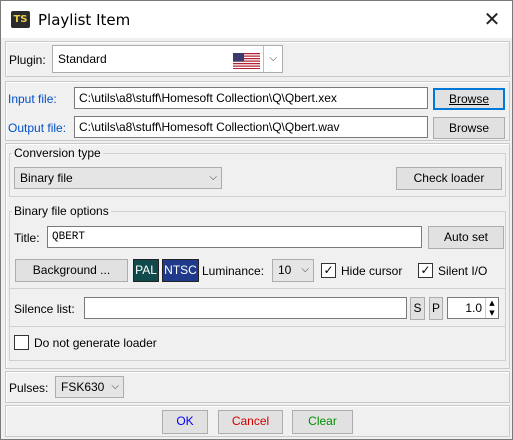  I want to click on input-browse-label: Browse, so click(468, 99).